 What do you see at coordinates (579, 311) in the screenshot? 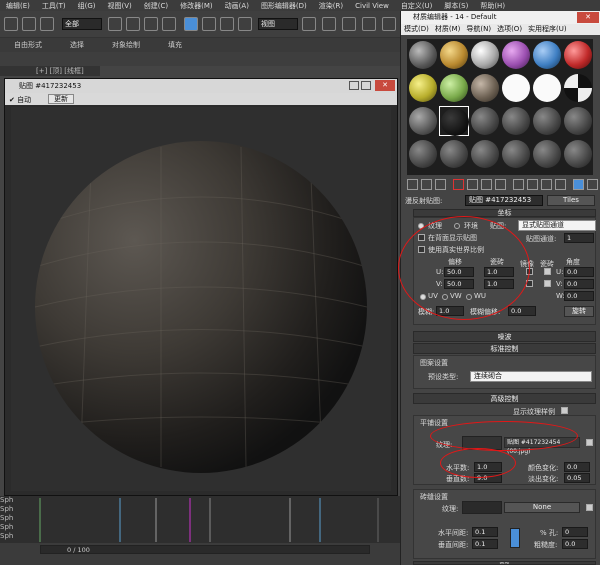
I see `rotate-button: 旋转` at bounding box center [579, 311].